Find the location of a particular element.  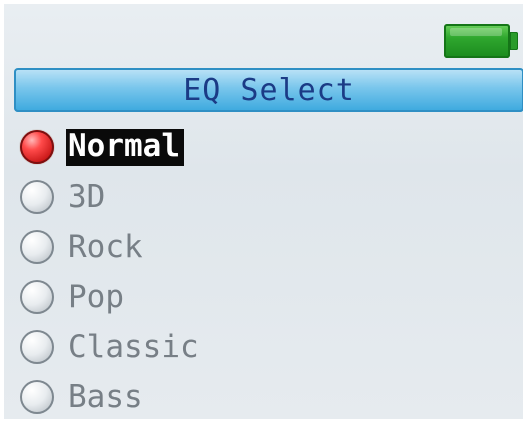

eq-option-pop: Pop is located at coordinates (263, 297).